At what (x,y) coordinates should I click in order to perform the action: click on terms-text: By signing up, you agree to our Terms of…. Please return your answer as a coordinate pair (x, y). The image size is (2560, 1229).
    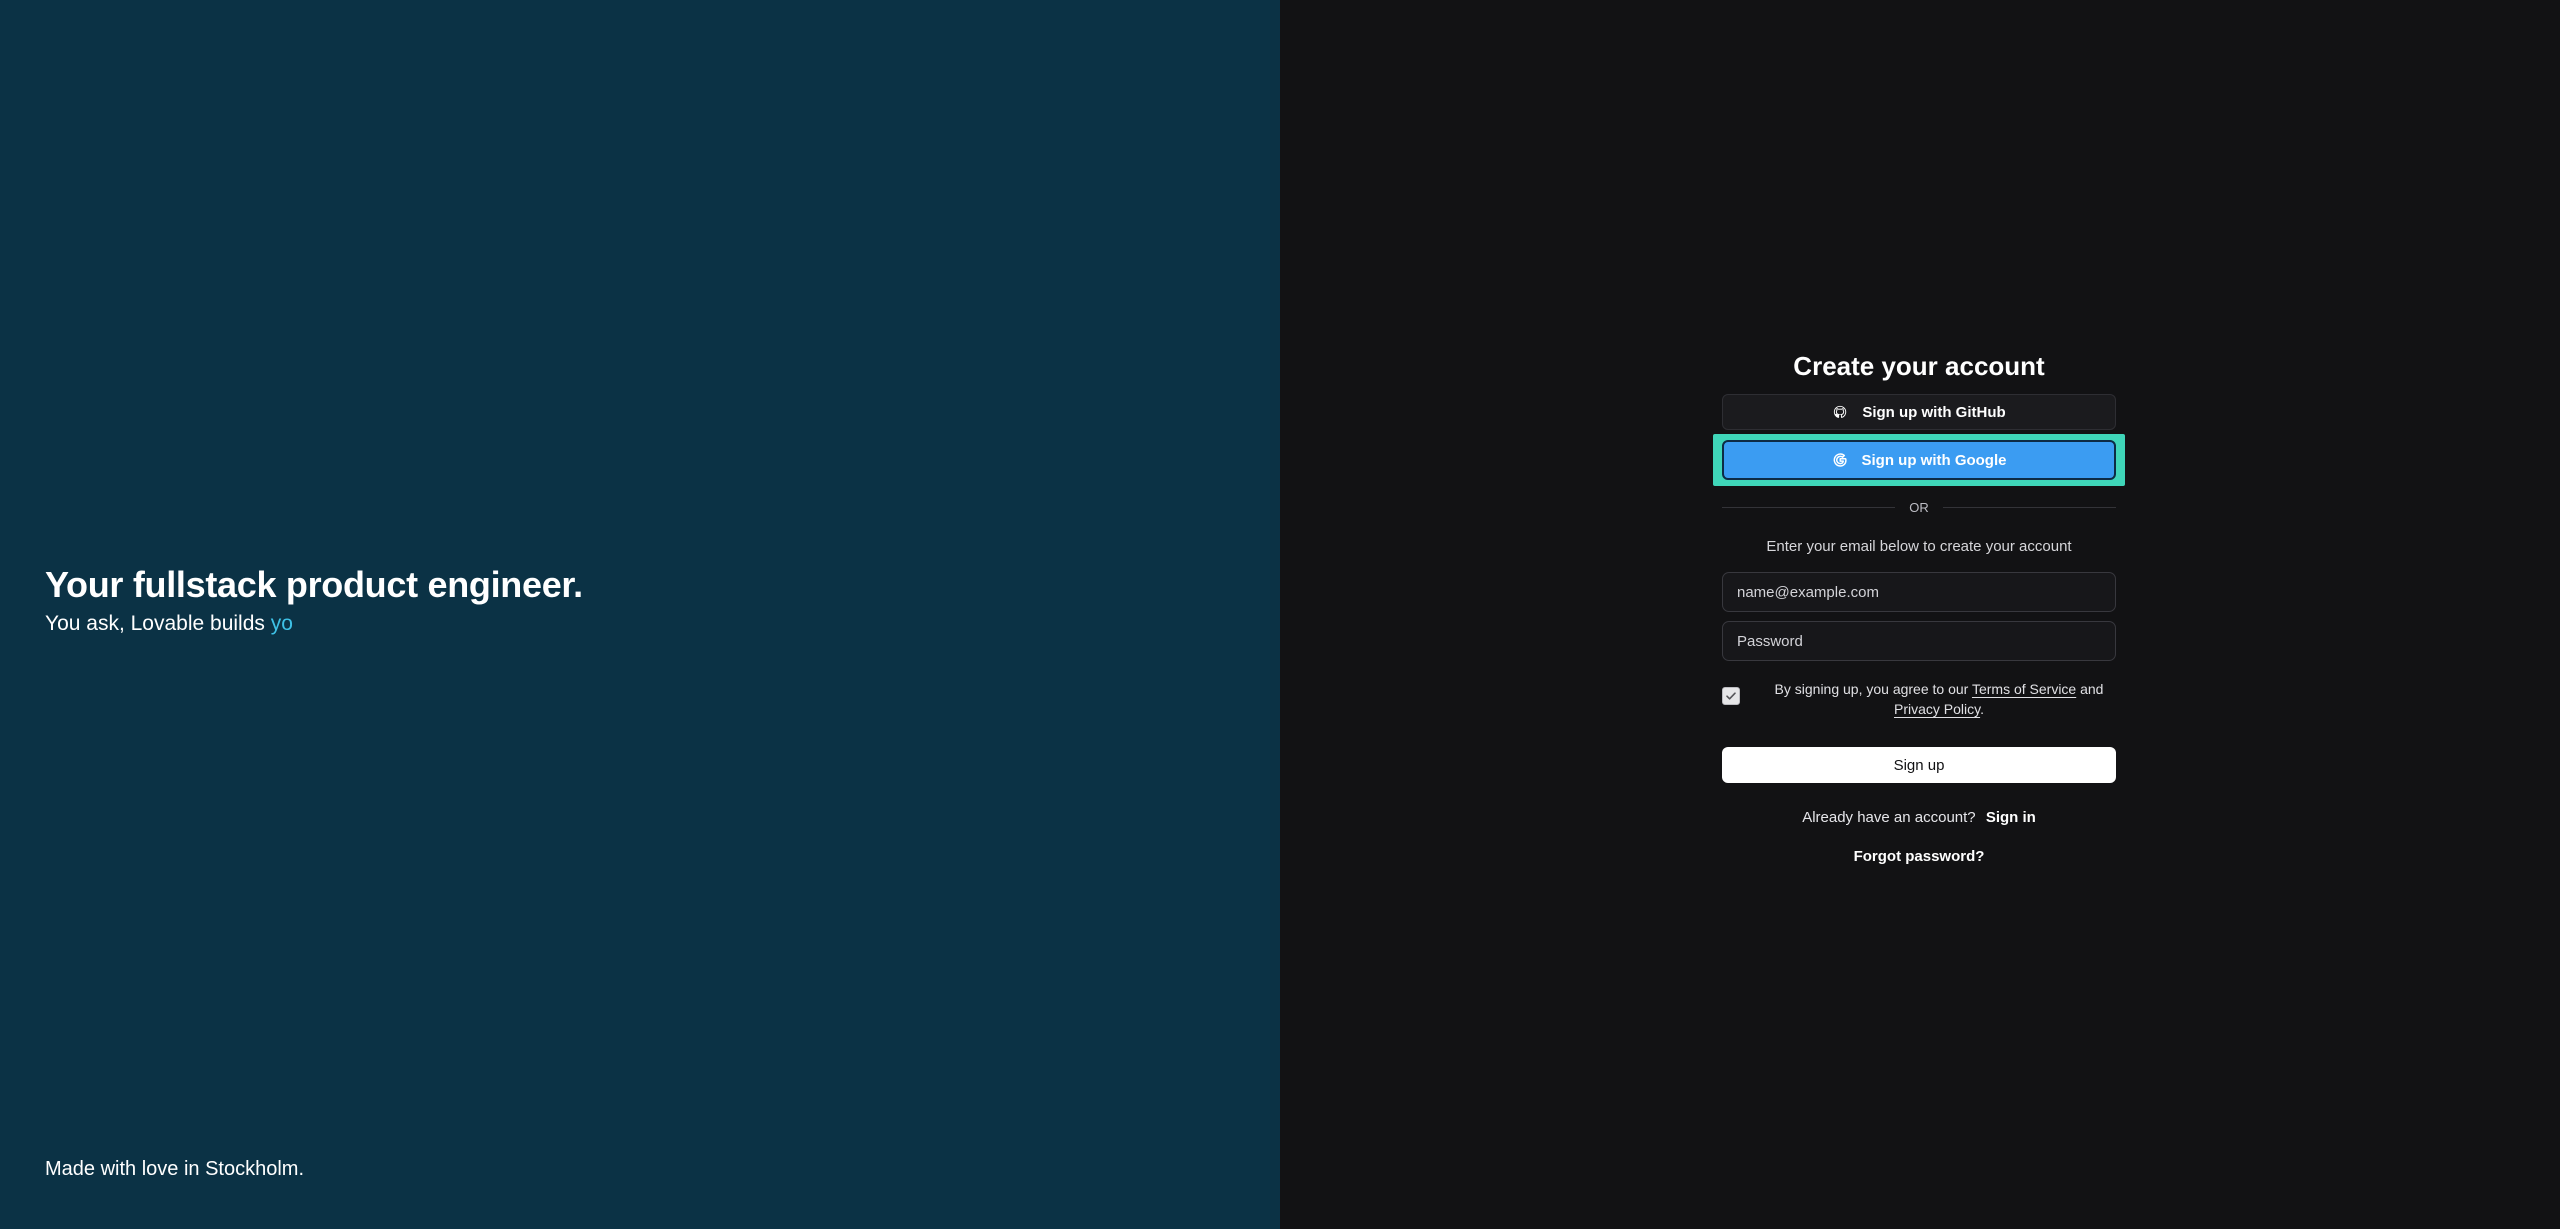
    Looking at the image, I should click on (1939, 699).